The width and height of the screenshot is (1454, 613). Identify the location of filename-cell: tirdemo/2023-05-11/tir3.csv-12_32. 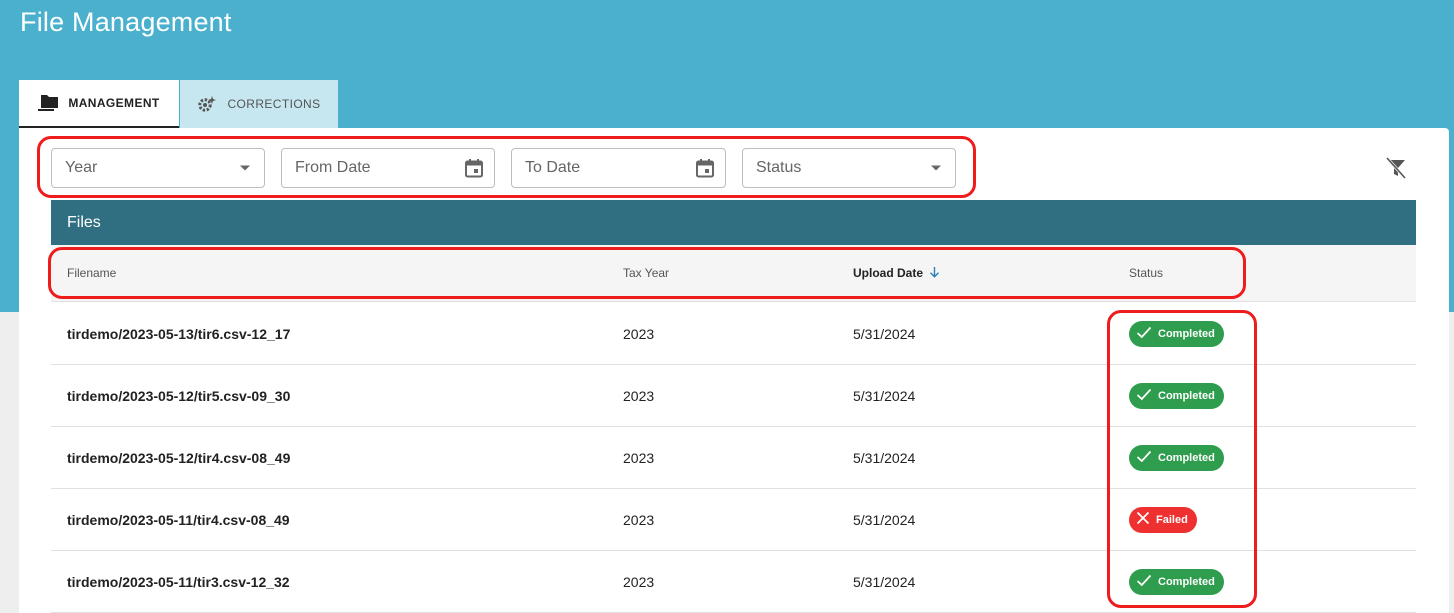
(178, 581).